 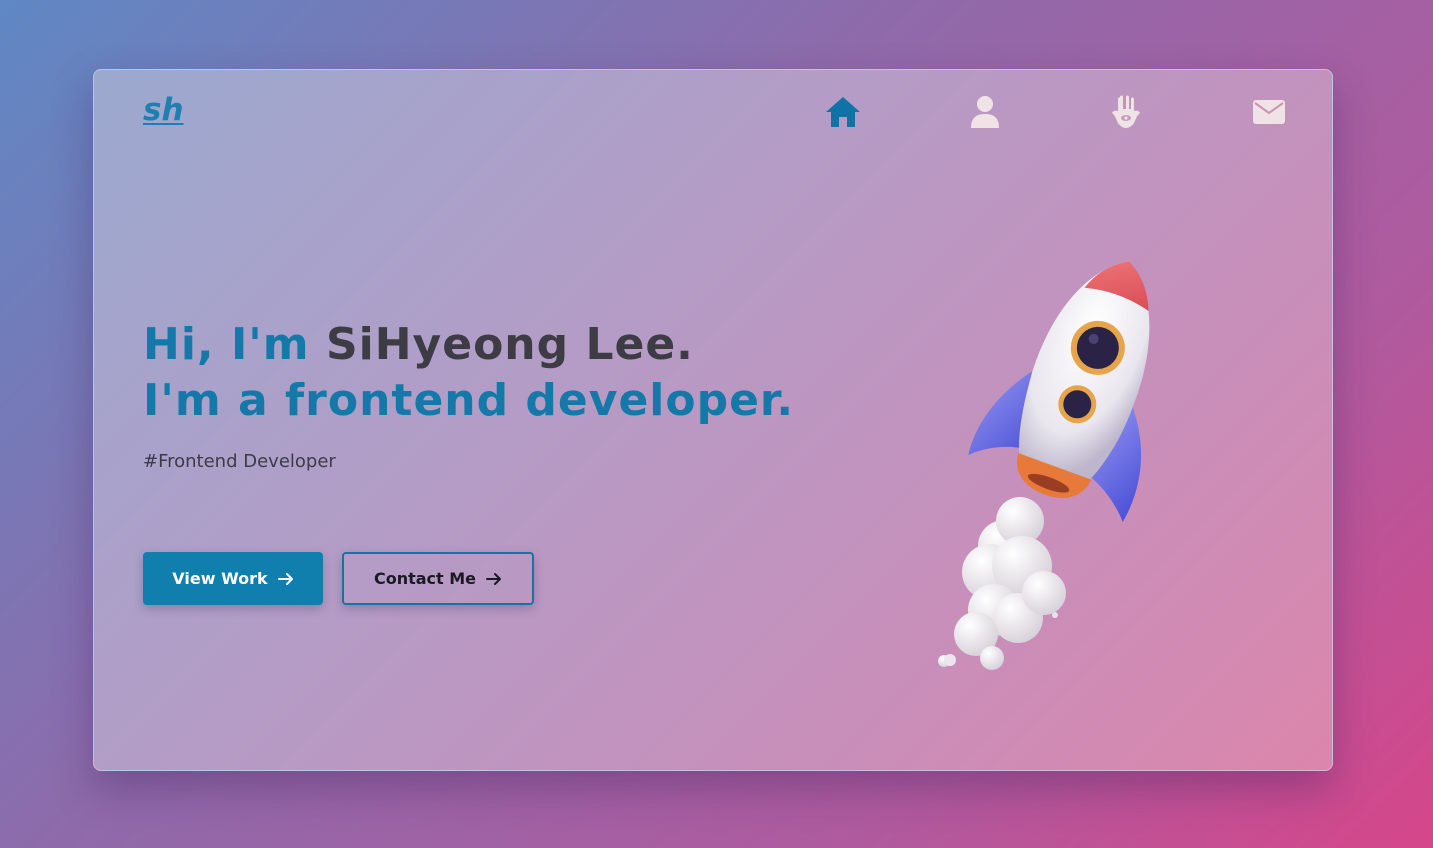 I want to click on developer-name: SiHyeong Lee., so click(x=509, y=344).